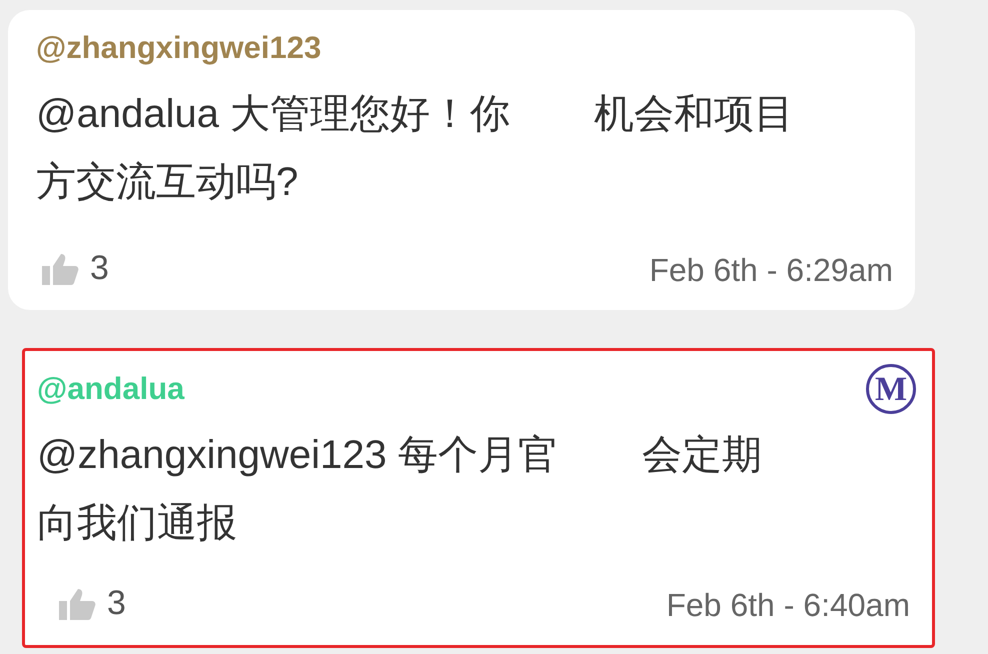  What do you see at coordinates (891, 389) in the screenshot?
I see `moderator-badge: M` at bounding box center [891, 389].